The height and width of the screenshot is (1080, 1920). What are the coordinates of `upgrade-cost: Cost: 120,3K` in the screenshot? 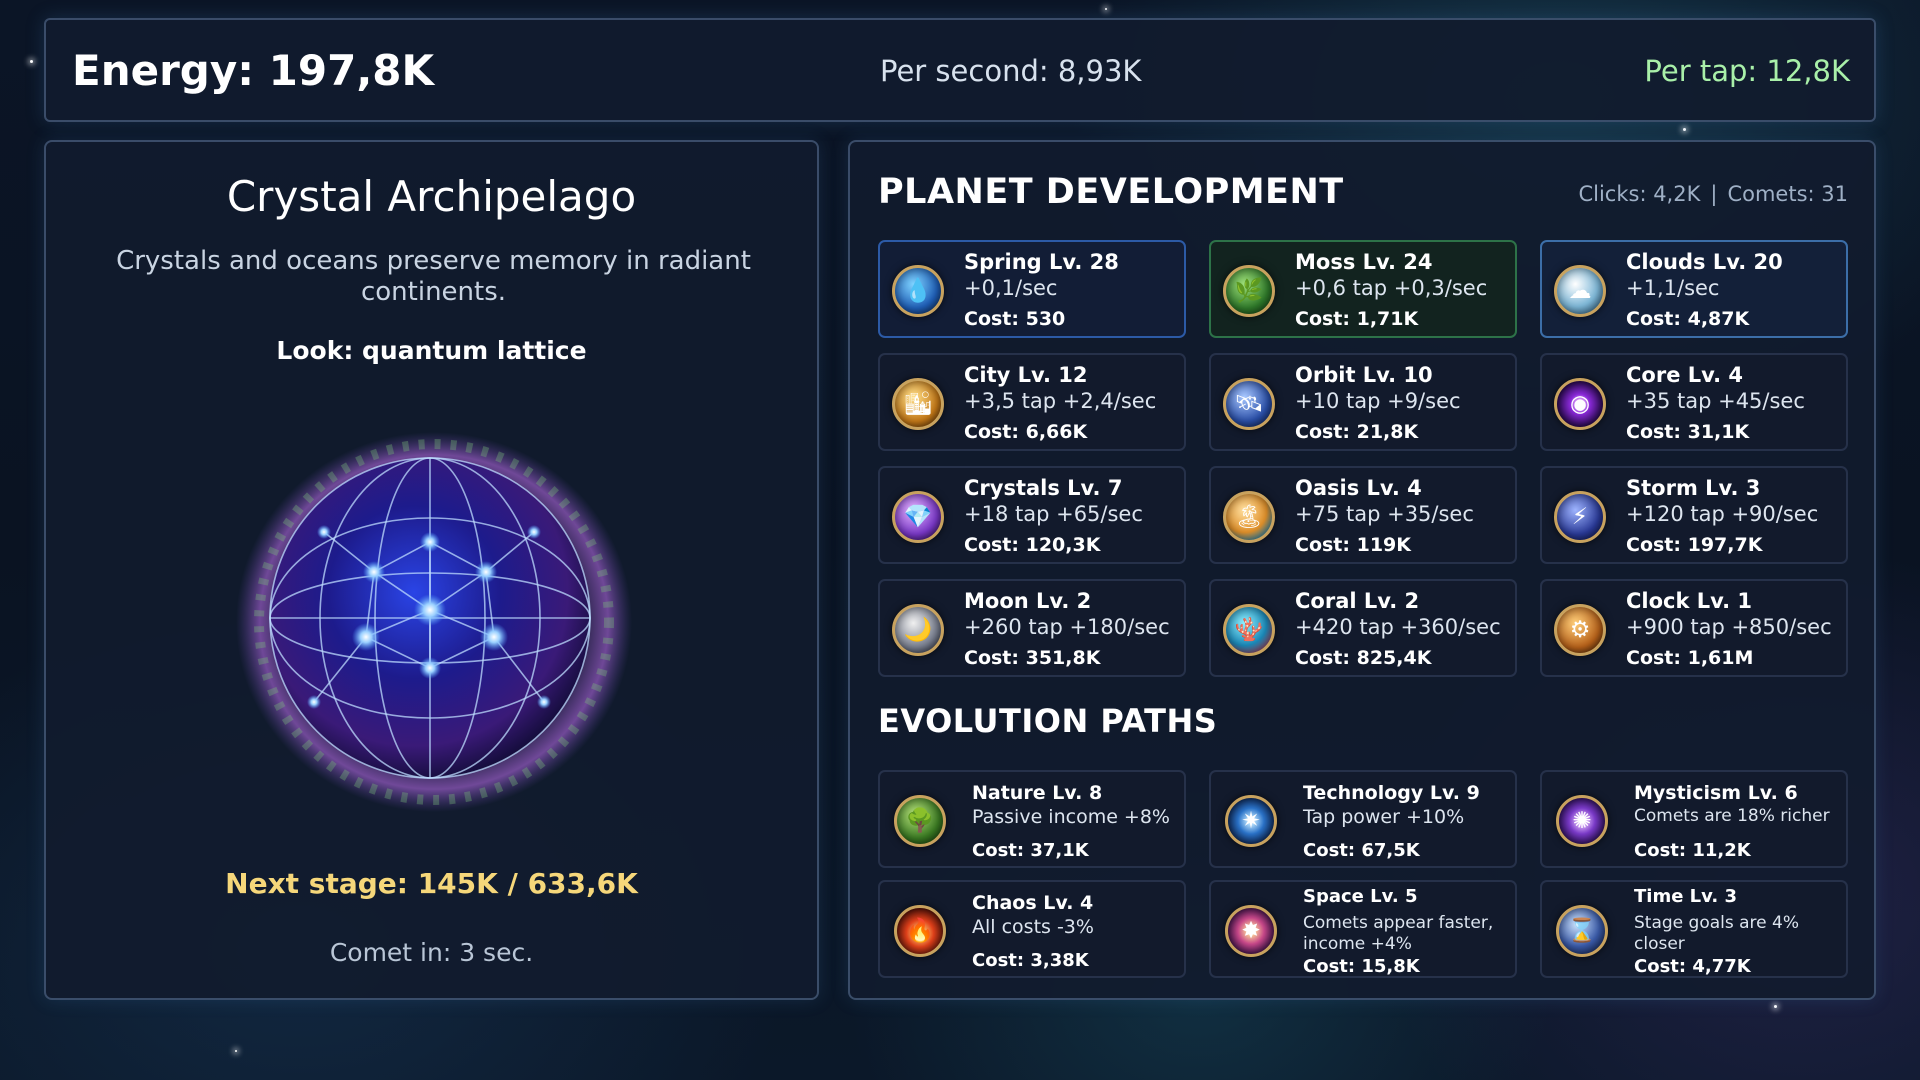 It's located at (1032, 545).